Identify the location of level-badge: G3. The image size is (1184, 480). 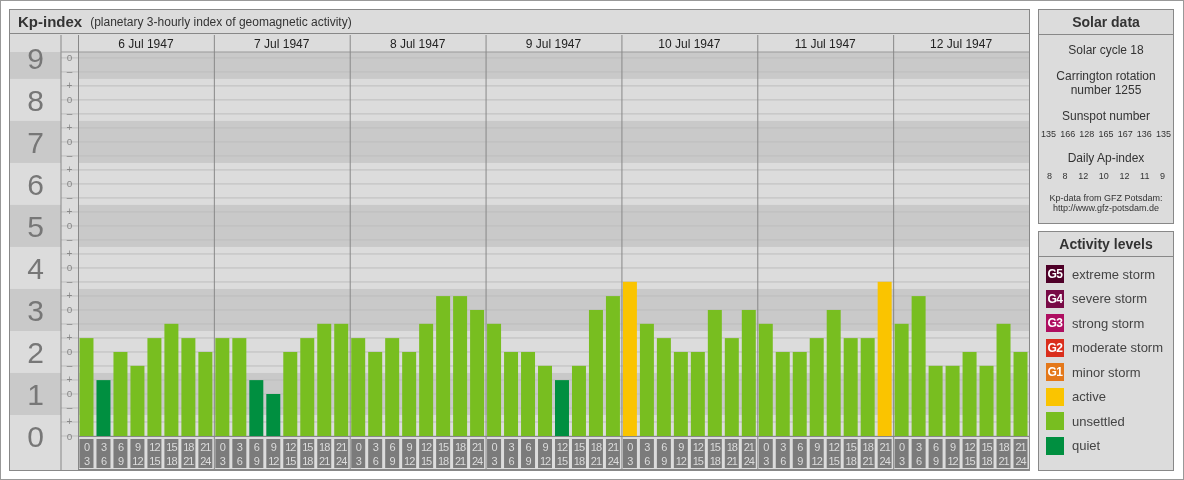
(1055, 323).